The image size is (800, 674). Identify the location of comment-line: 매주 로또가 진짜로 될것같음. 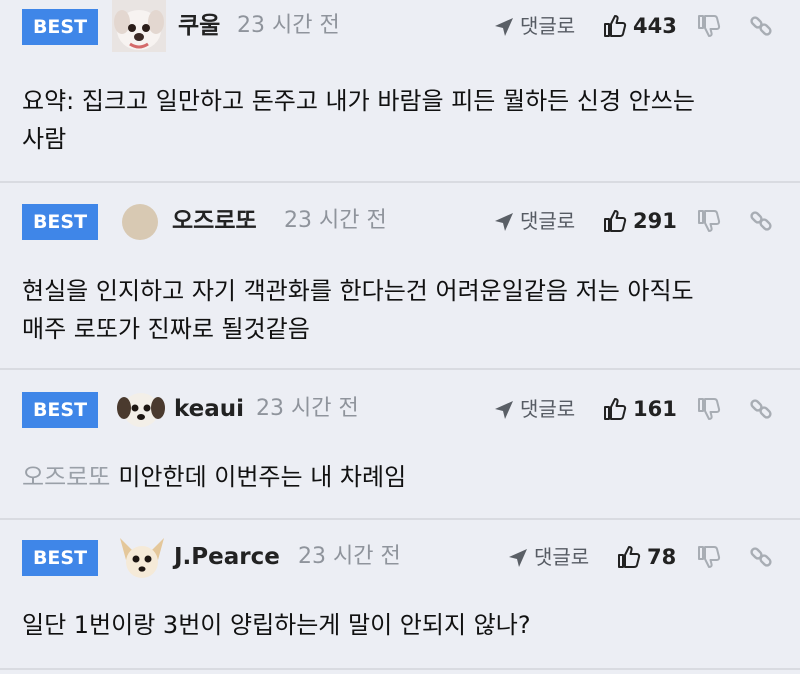
(166, 329).